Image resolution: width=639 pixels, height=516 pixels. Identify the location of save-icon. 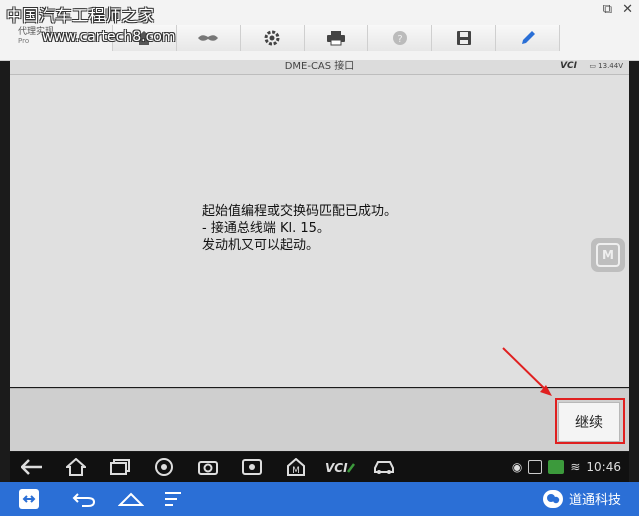
(463, 38).